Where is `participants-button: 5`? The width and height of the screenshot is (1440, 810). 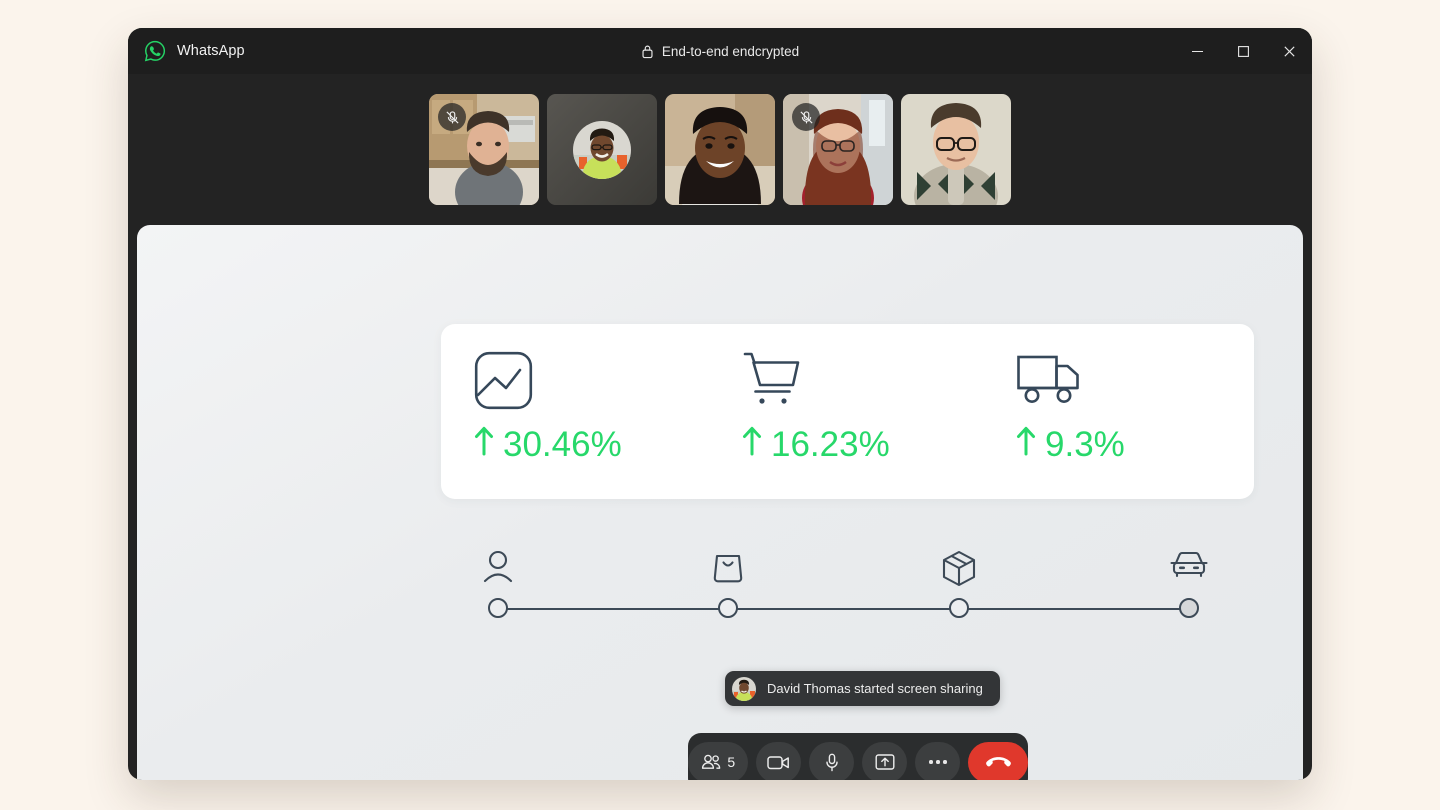
participants-button: 5 is located at coordinates (718, 760).